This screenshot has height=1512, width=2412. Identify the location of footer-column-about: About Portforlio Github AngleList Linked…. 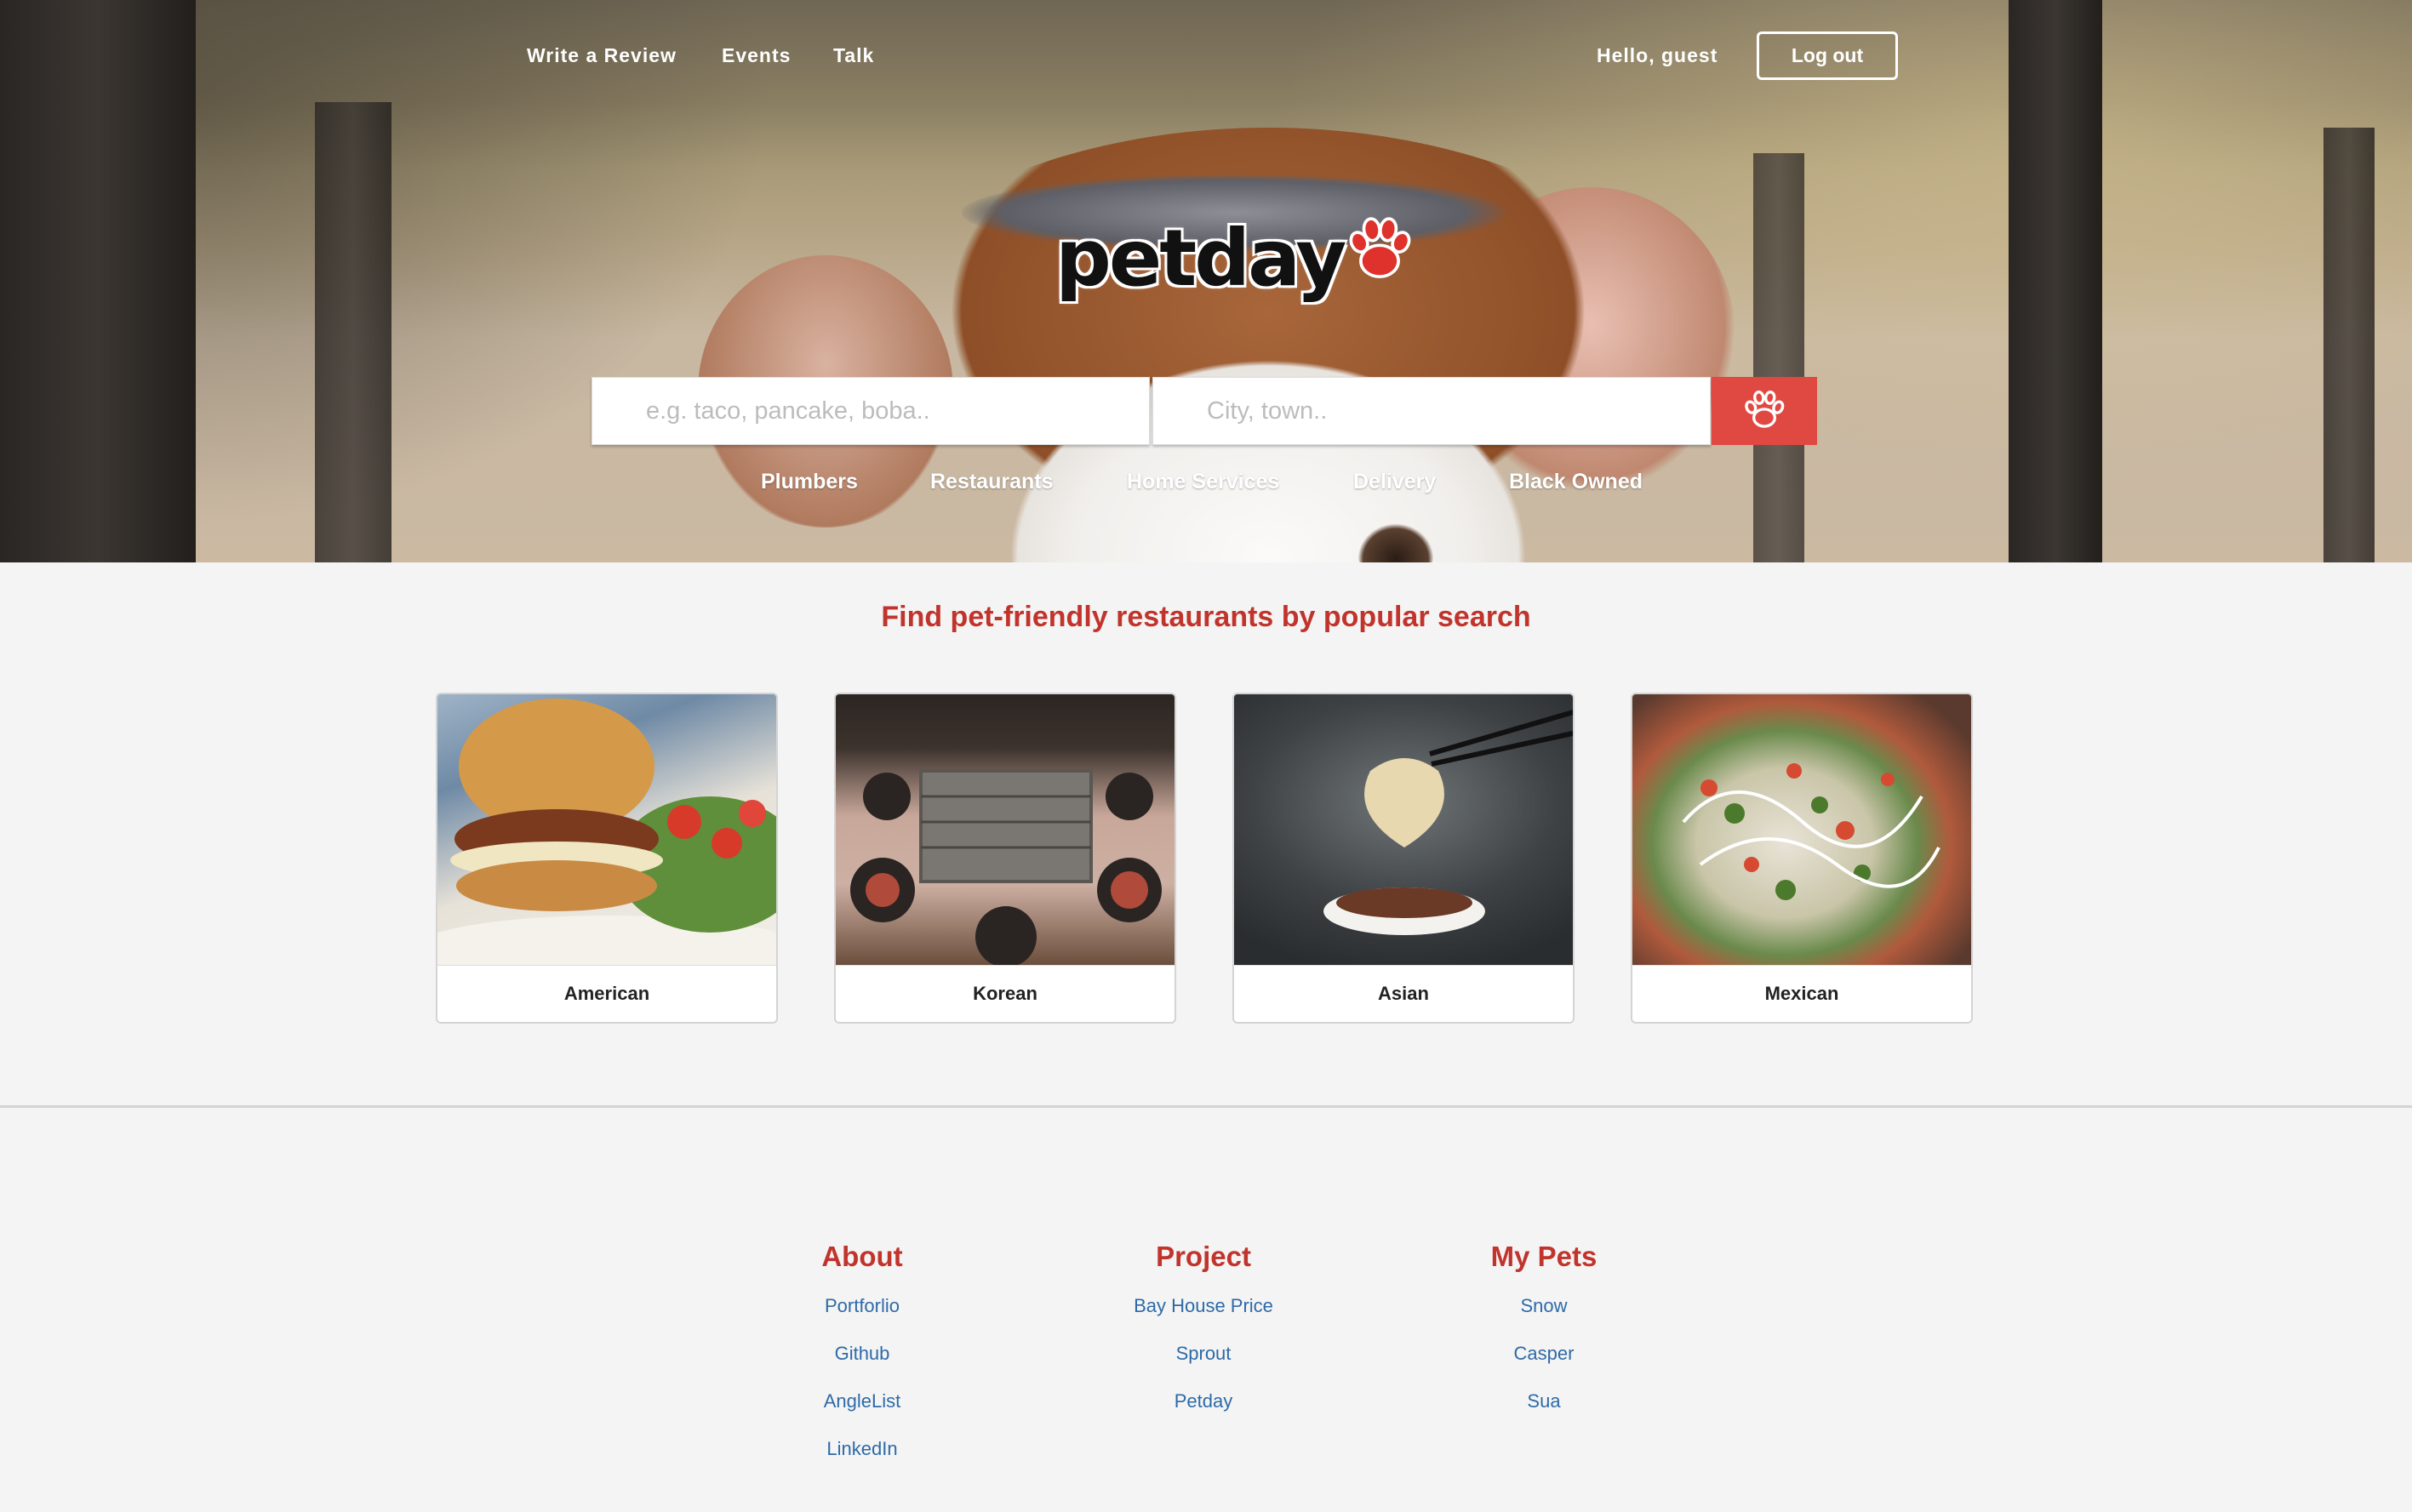
(862, 1362).